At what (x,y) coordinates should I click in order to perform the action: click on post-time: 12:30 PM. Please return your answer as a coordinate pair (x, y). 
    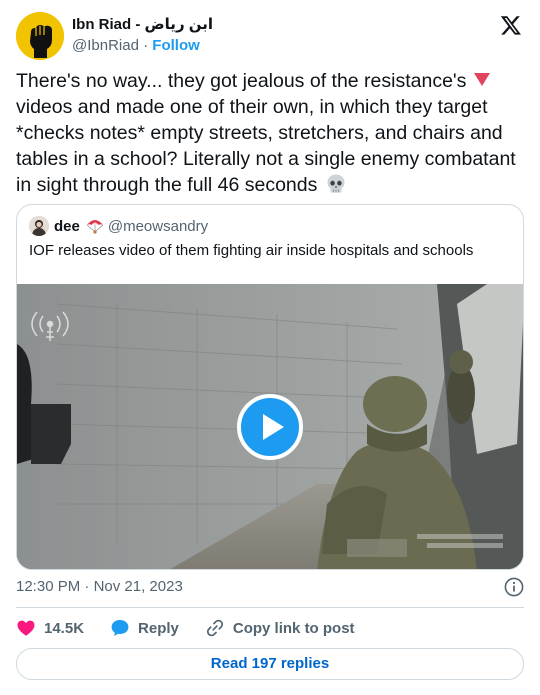
    Looking at the image, I should click on (48, 586).